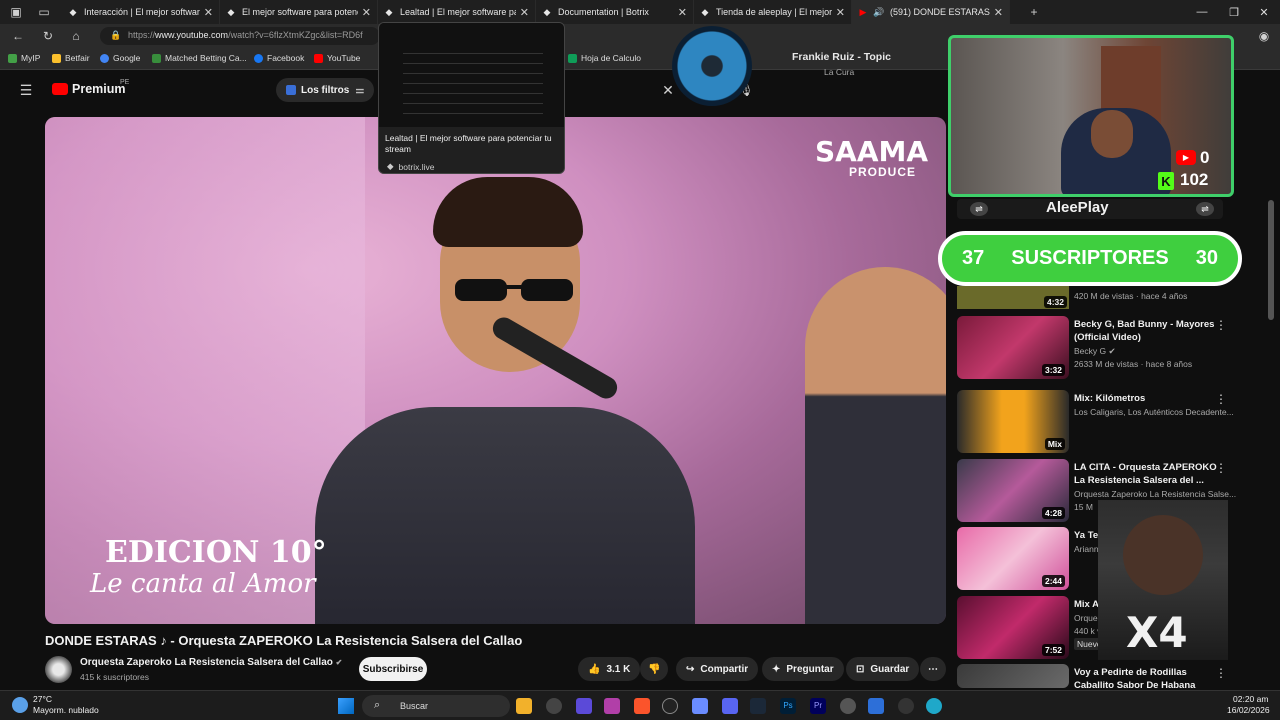 The height and width of the screenshot is (720, 1280). What do you see at coordinates (615, 12) in the screenshot?
I see `tab-documentation: ◆ Documentation | Botrix ✕` at bounding box center [615, 12].